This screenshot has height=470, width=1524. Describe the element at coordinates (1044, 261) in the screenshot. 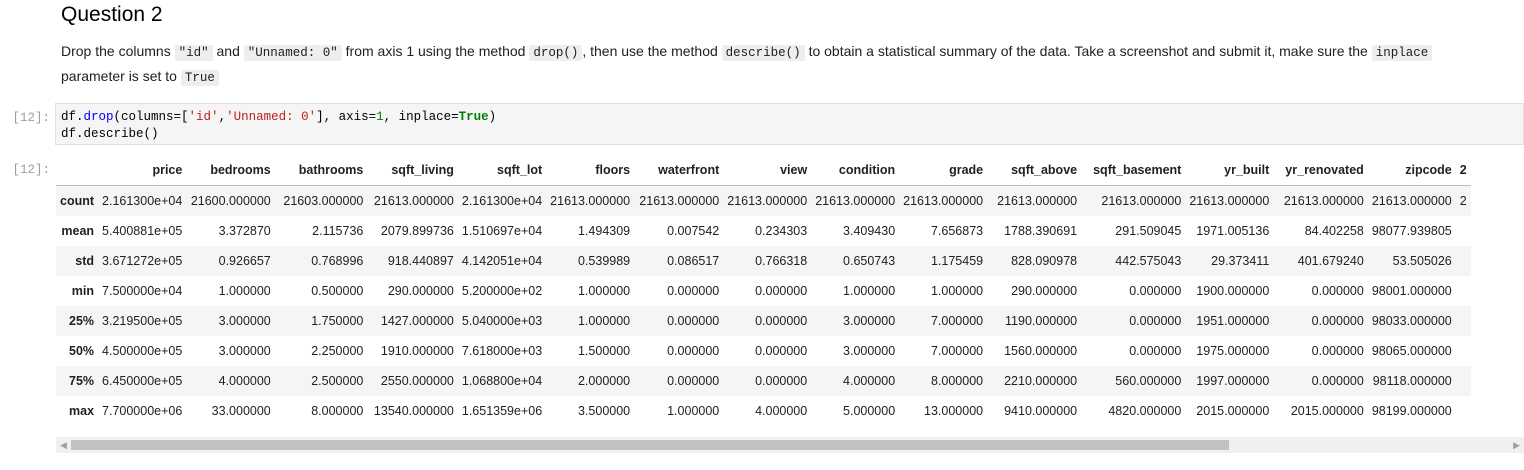

I see `table-cell: 828.090978` at that location.